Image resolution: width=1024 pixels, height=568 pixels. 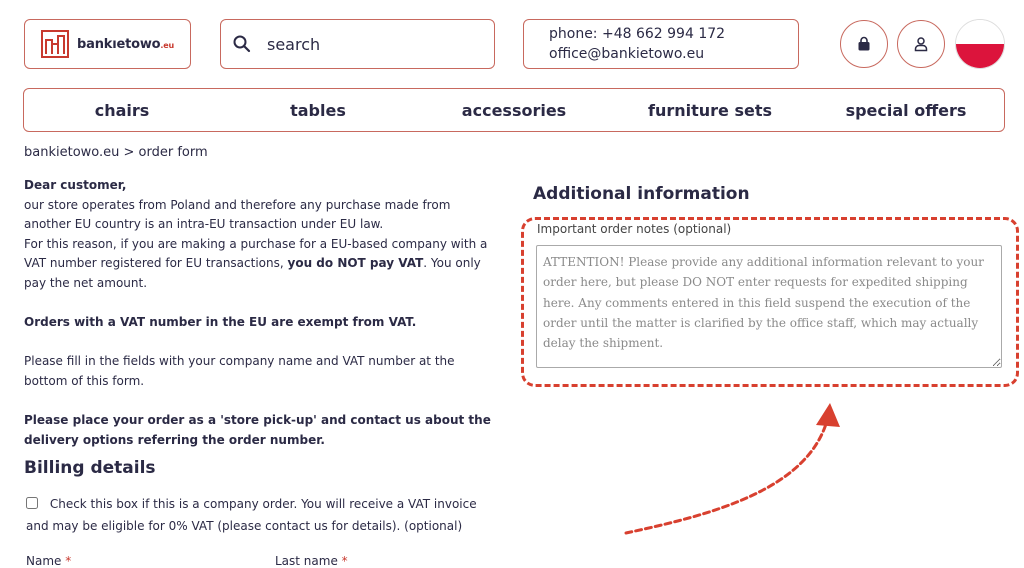 I want to click on search-icon, so click(x=242, y=44).